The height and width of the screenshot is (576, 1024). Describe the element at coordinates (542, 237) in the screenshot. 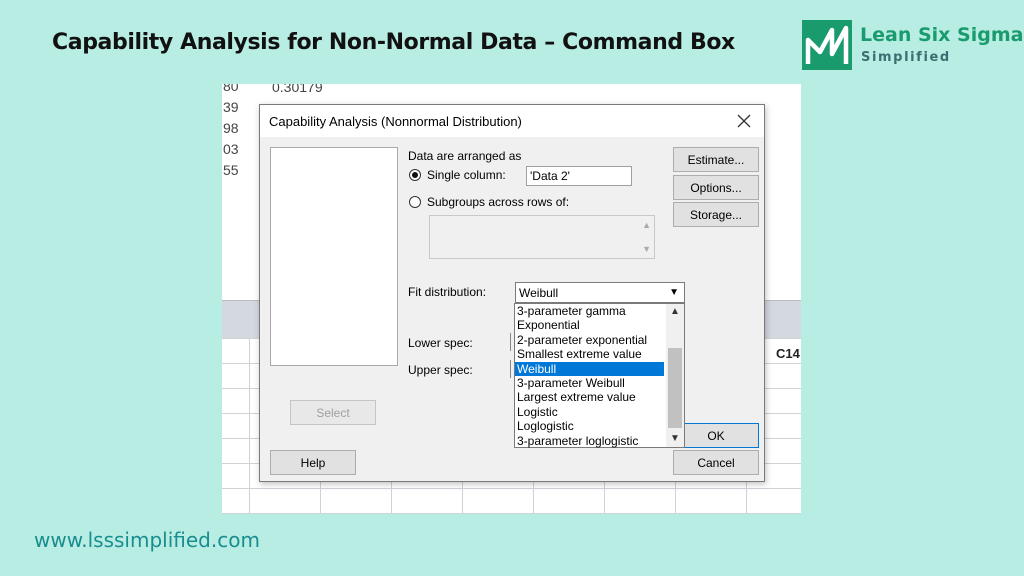

I see `subgroups-field: ▲ ▼` at that location.